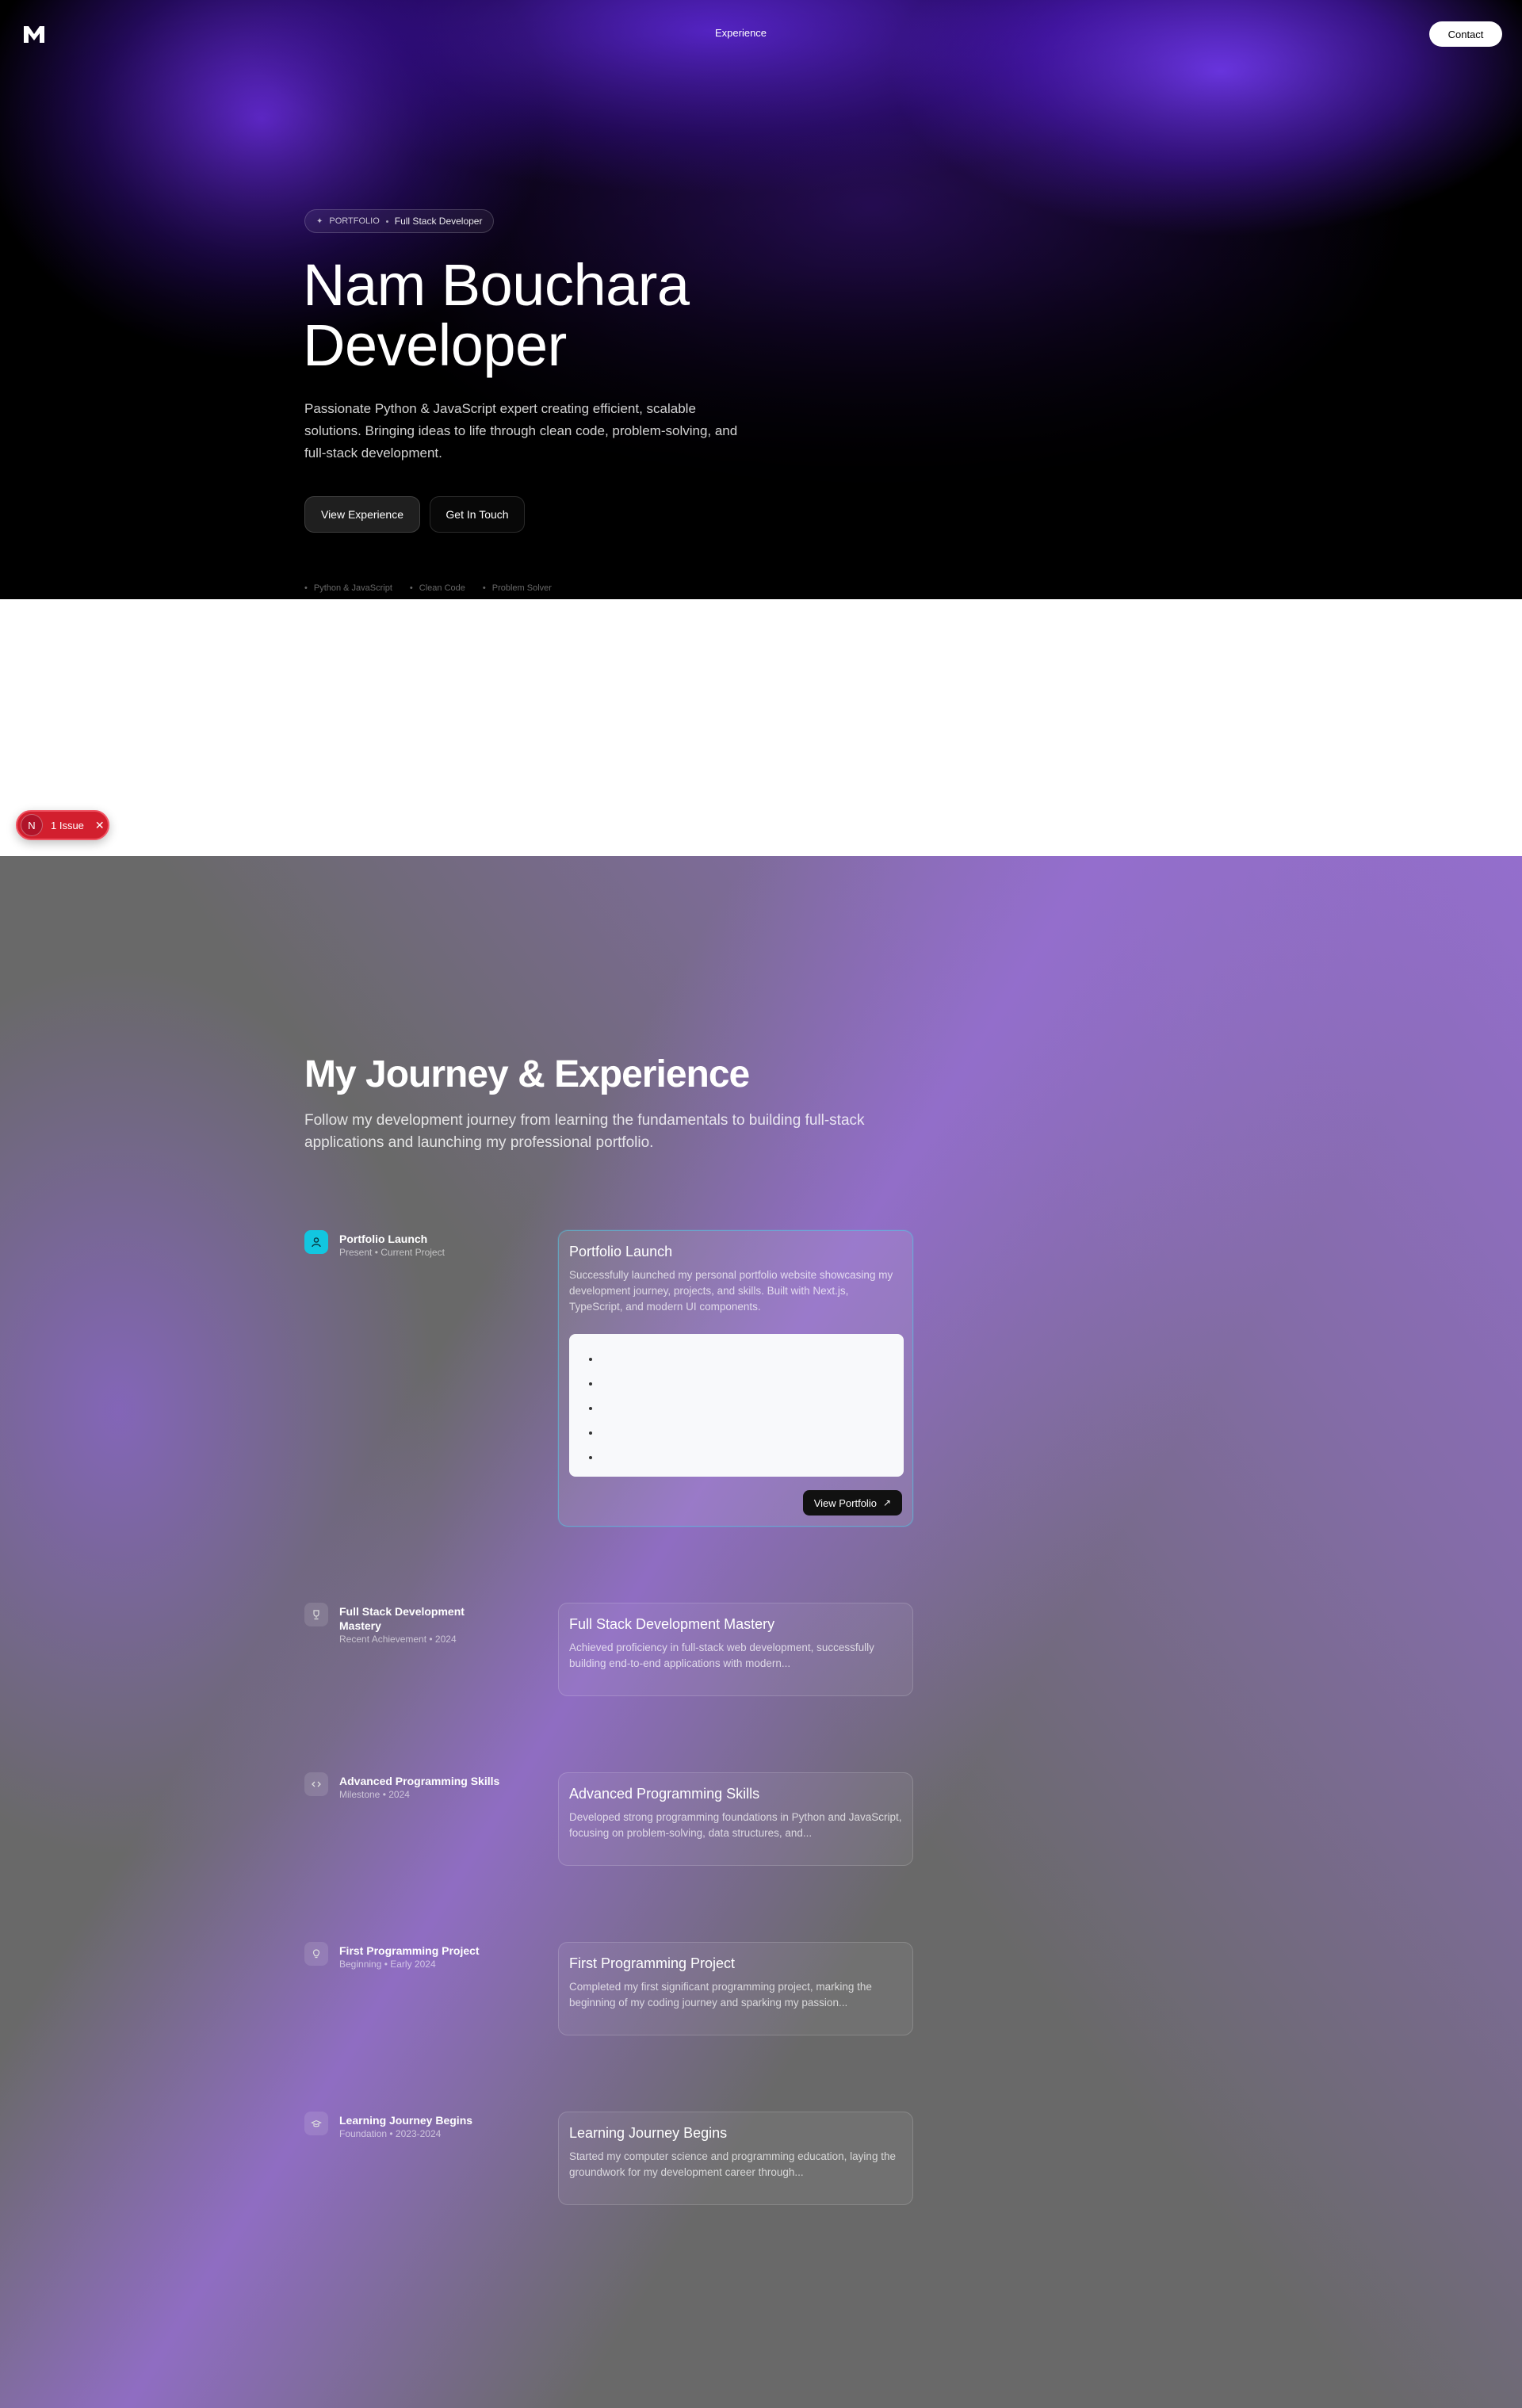 This screenshot has height=2408, width=1522. I want to click on logo-icon, so click(34, 34).